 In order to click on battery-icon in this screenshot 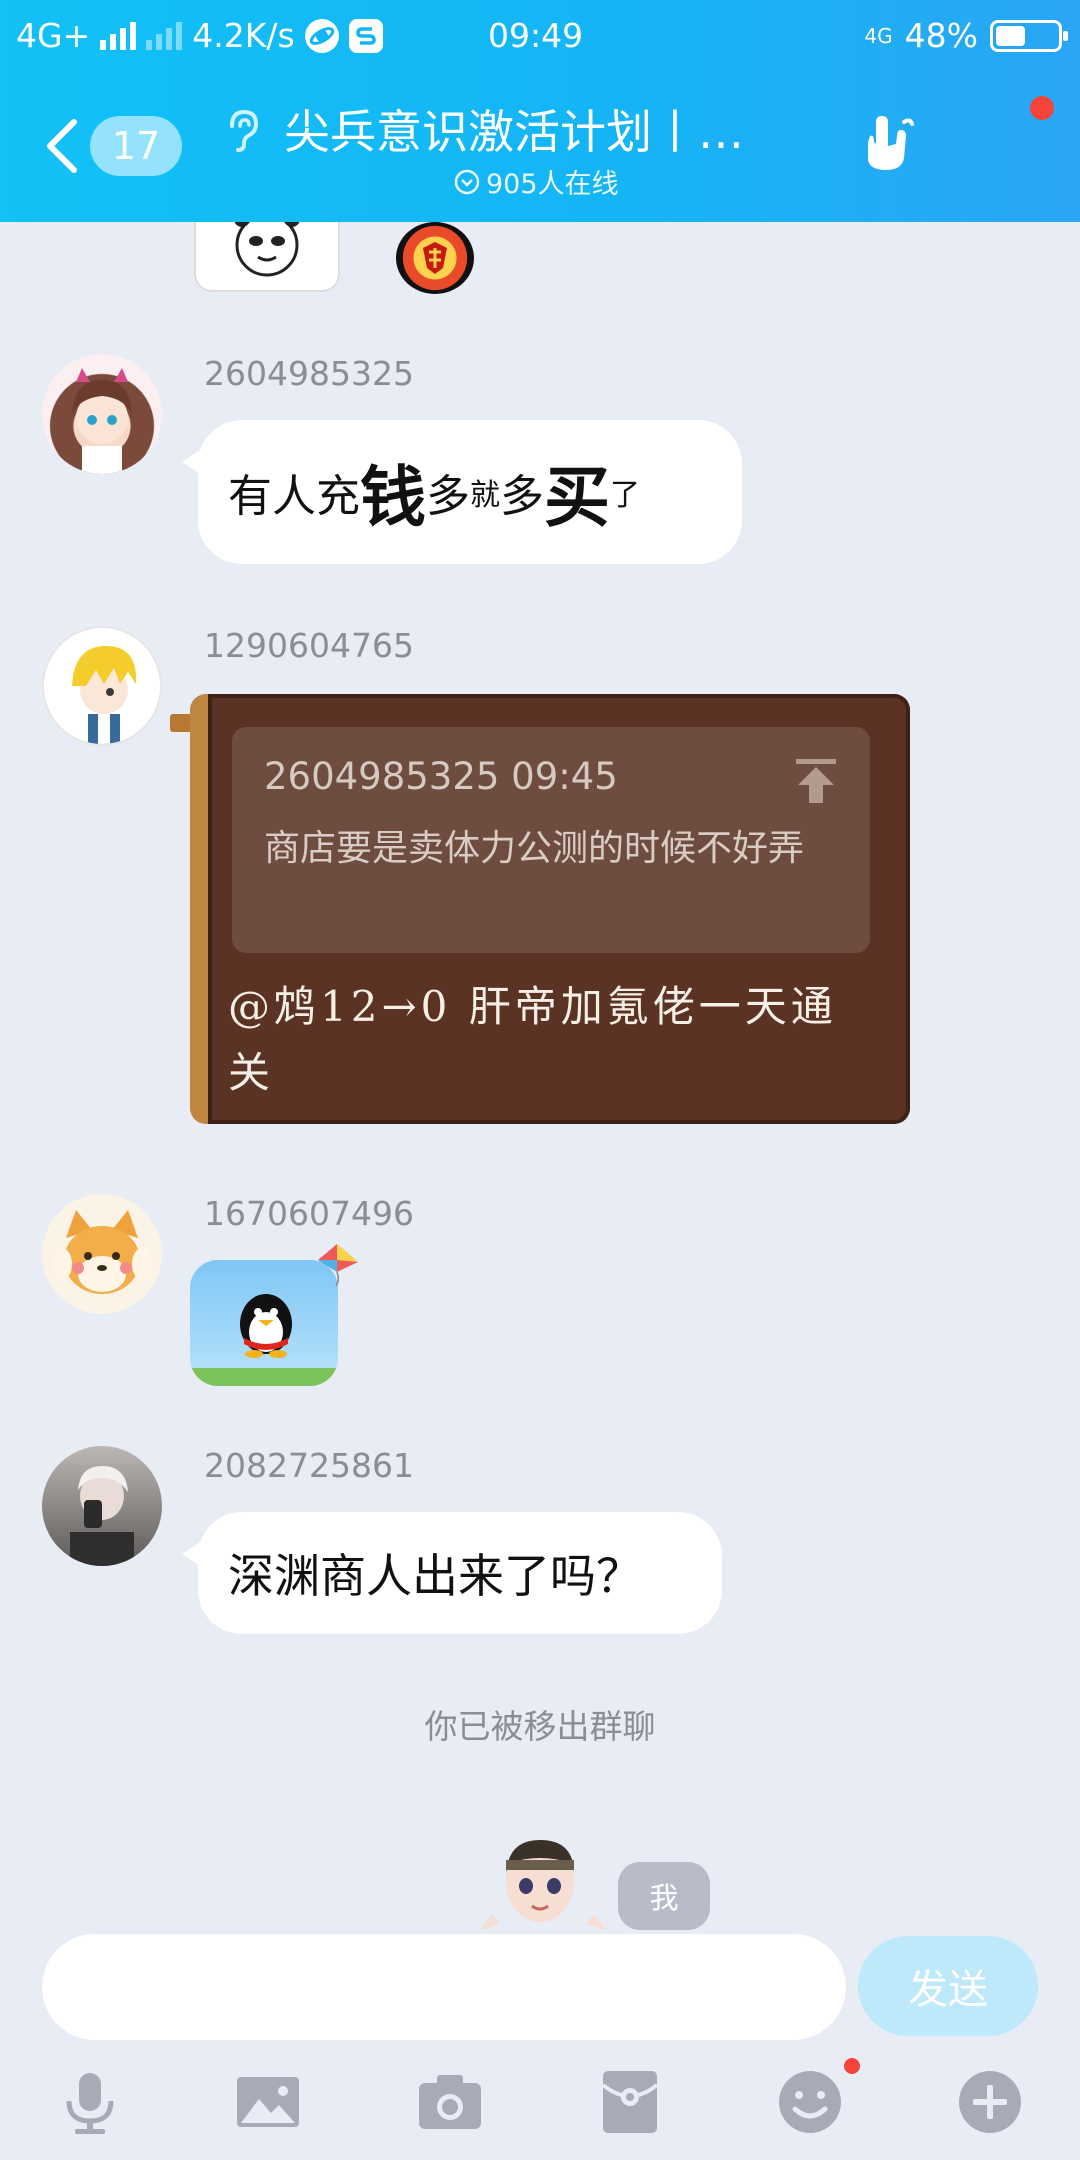, I will do `click(1029, 35)`.